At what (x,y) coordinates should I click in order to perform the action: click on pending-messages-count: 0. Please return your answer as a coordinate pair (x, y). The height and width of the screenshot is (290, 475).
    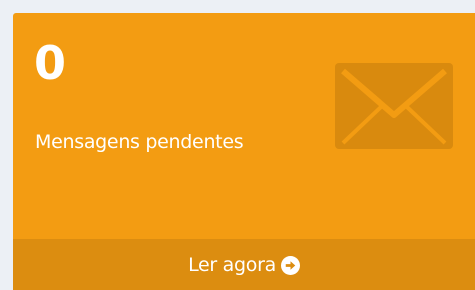
    Looking at the image, I should click on (50, 63).